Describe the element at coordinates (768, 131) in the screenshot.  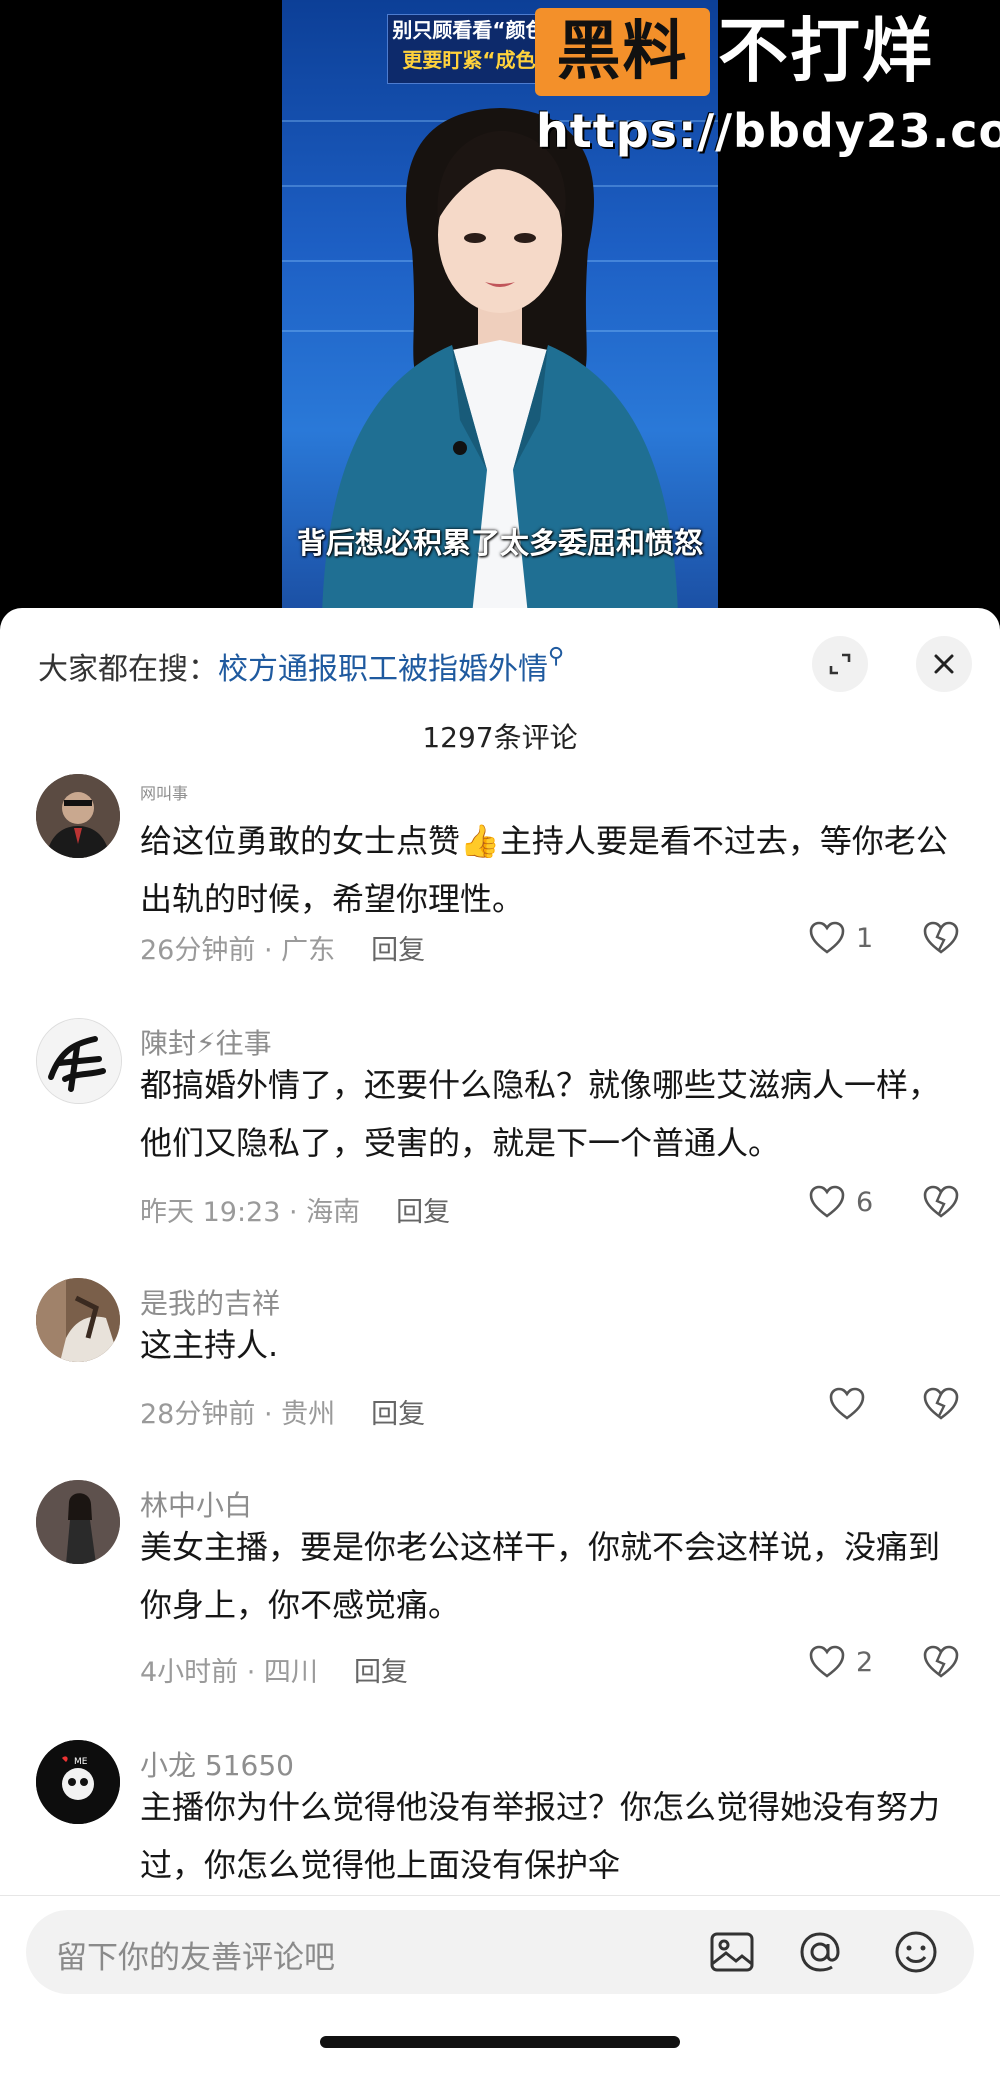
I see `watermark-url: https://bbdy23.com` at that location.